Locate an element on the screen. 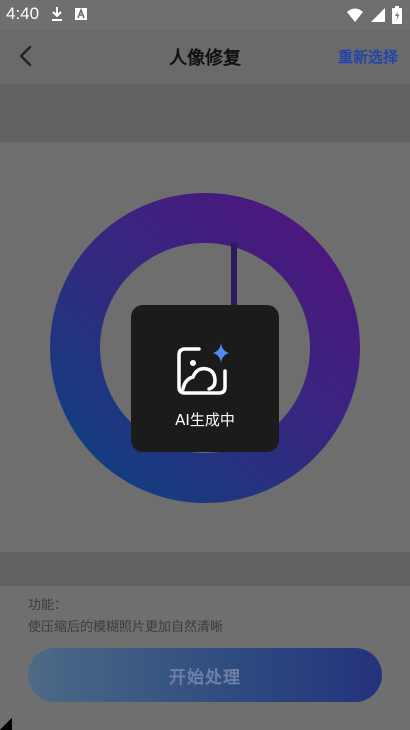 The image size is (410, 730). a-icon is located at coordinates (81, 13).